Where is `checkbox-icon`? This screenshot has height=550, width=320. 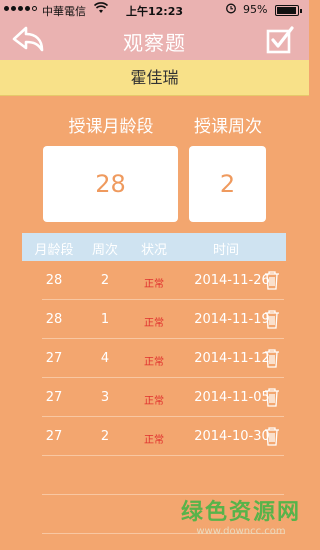 checkbox-icon is located at coordinates (280, 40).